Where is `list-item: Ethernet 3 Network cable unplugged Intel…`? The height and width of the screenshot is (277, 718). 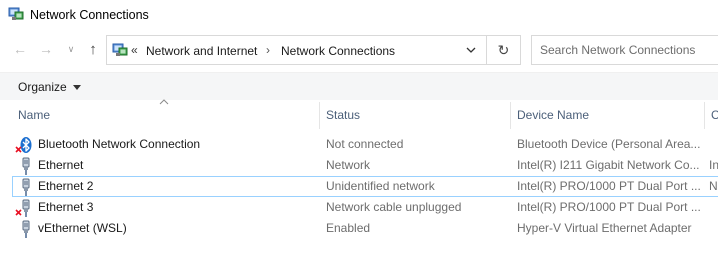 list-item: Ethernet 3 Network cable unplugged Intel… is located at coordinates (365, 207).